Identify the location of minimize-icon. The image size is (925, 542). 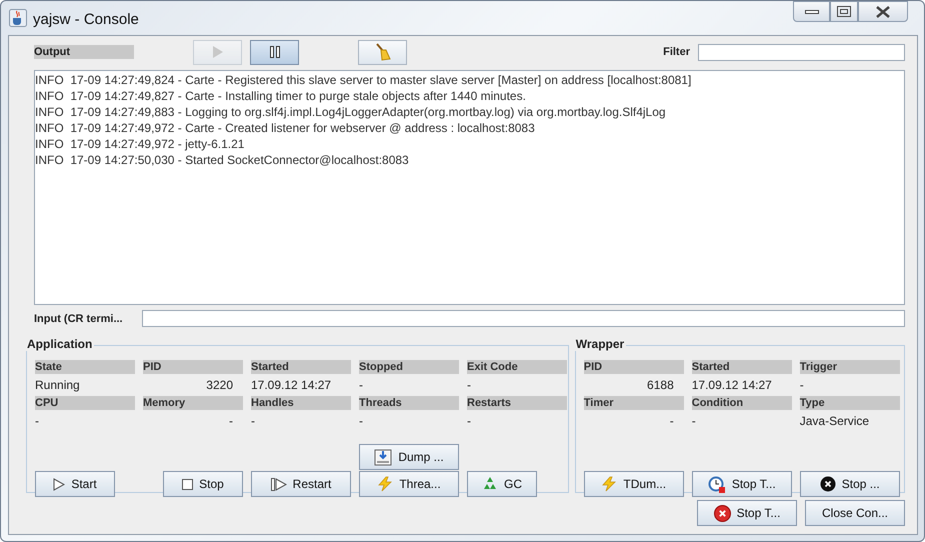
(811, 12).